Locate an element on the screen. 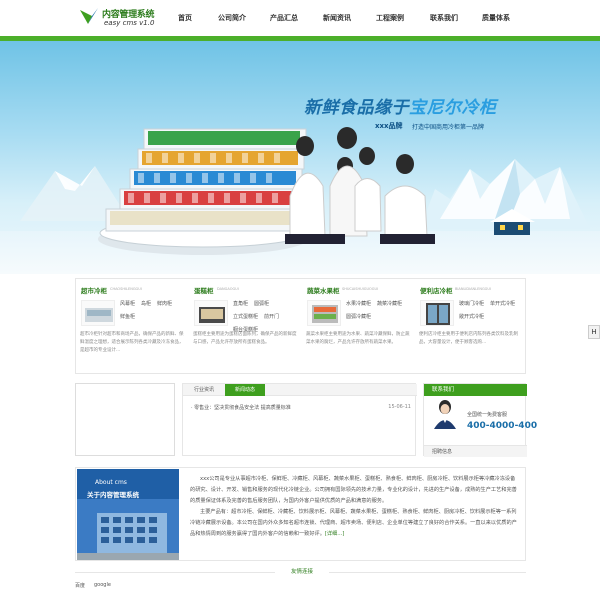 This screenshot has width=600, height=600. nav-item-quality: 质量体系 is located at coordinates (496, 18).